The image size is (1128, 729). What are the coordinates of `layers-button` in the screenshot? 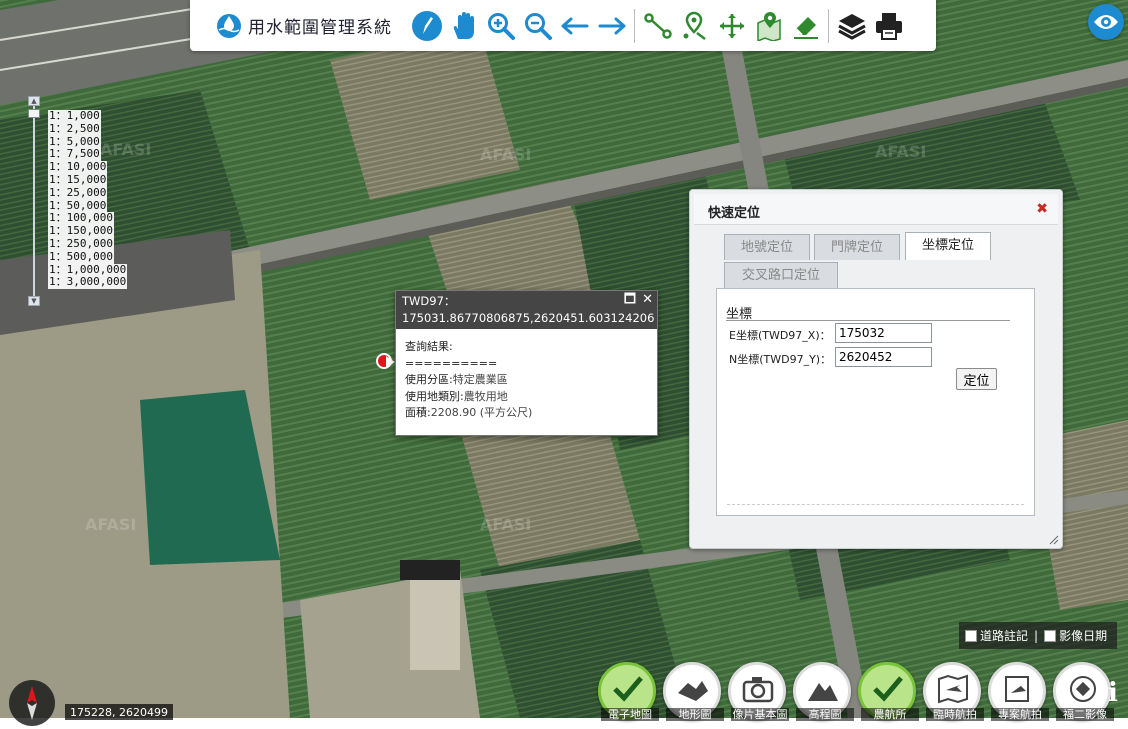 It's located at (851, 26).